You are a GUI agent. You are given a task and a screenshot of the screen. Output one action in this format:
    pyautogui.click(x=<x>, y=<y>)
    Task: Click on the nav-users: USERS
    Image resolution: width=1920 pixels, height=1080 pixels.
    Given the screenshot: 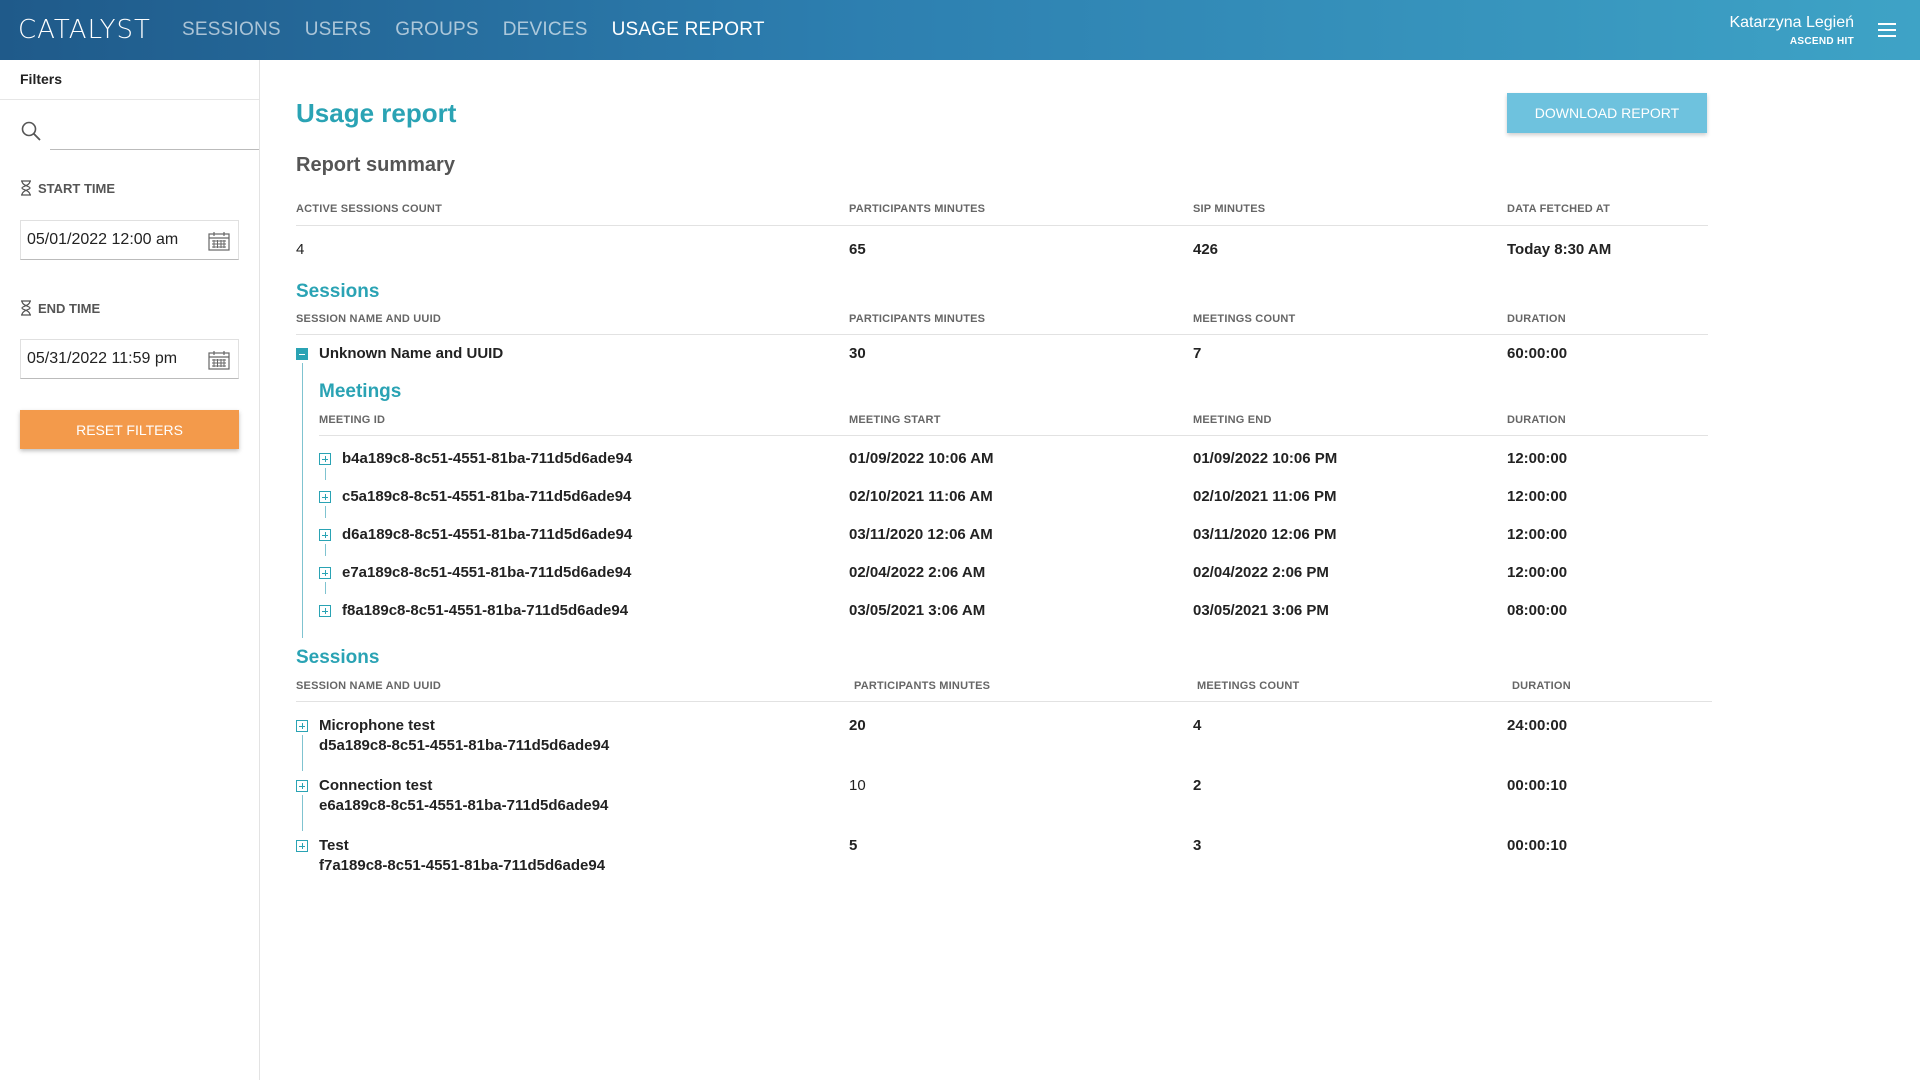 What is the action you would take?
    pyautogui.click(x=338, y=30)
    